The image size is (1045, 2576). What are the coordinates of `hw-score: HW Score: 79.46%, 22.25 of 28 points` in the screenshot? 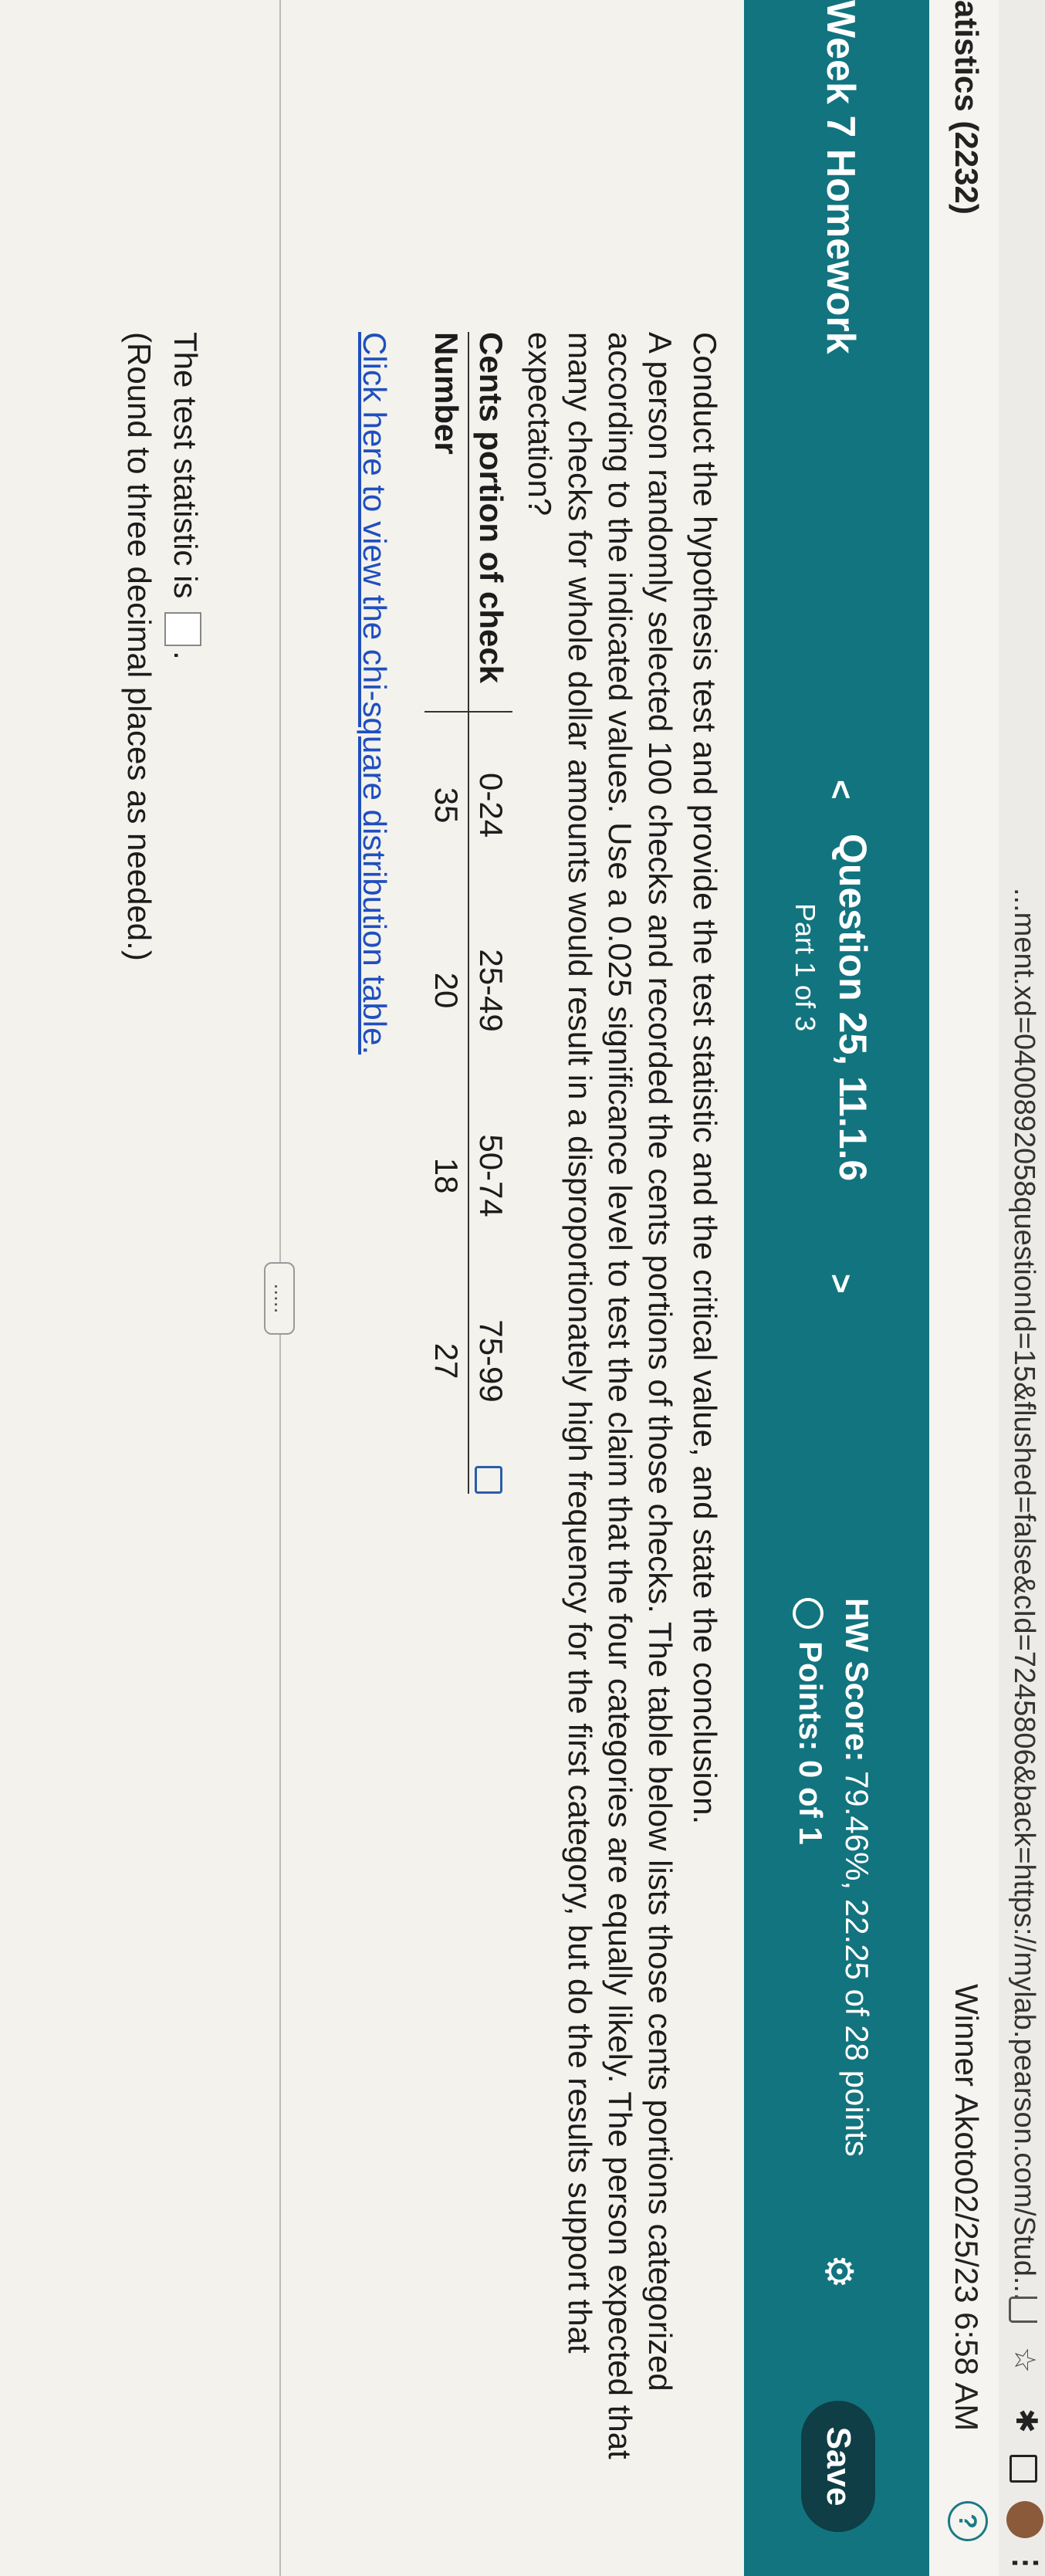 It's located at (856, 1878).